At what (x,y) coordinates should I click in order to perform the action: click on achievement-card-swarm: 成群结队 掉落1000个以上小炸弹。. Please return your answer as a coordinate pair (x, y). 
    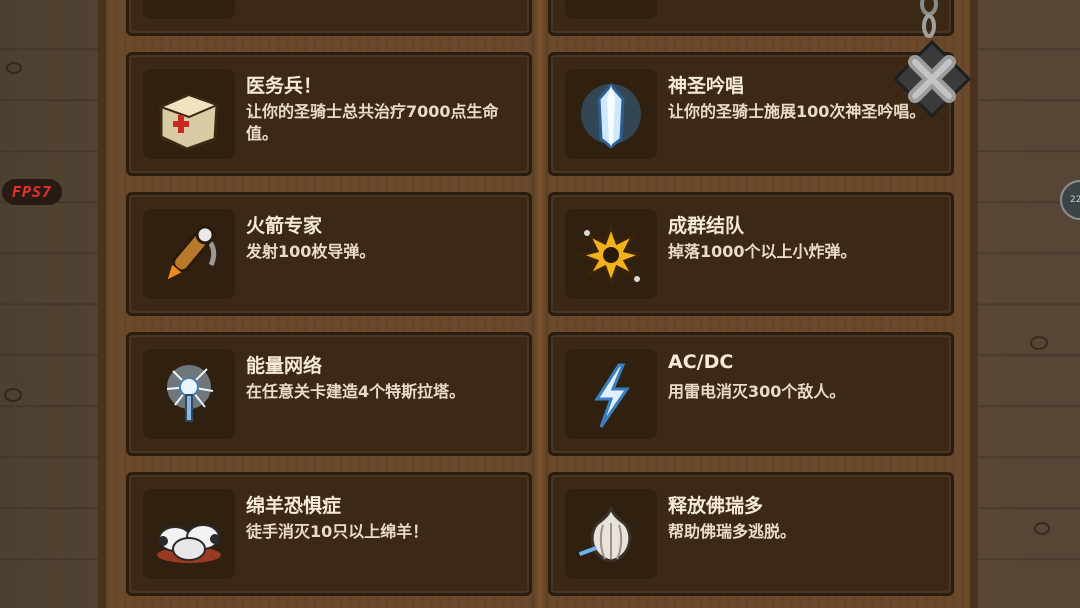
    Looking at the image, I should click on (751, 254).